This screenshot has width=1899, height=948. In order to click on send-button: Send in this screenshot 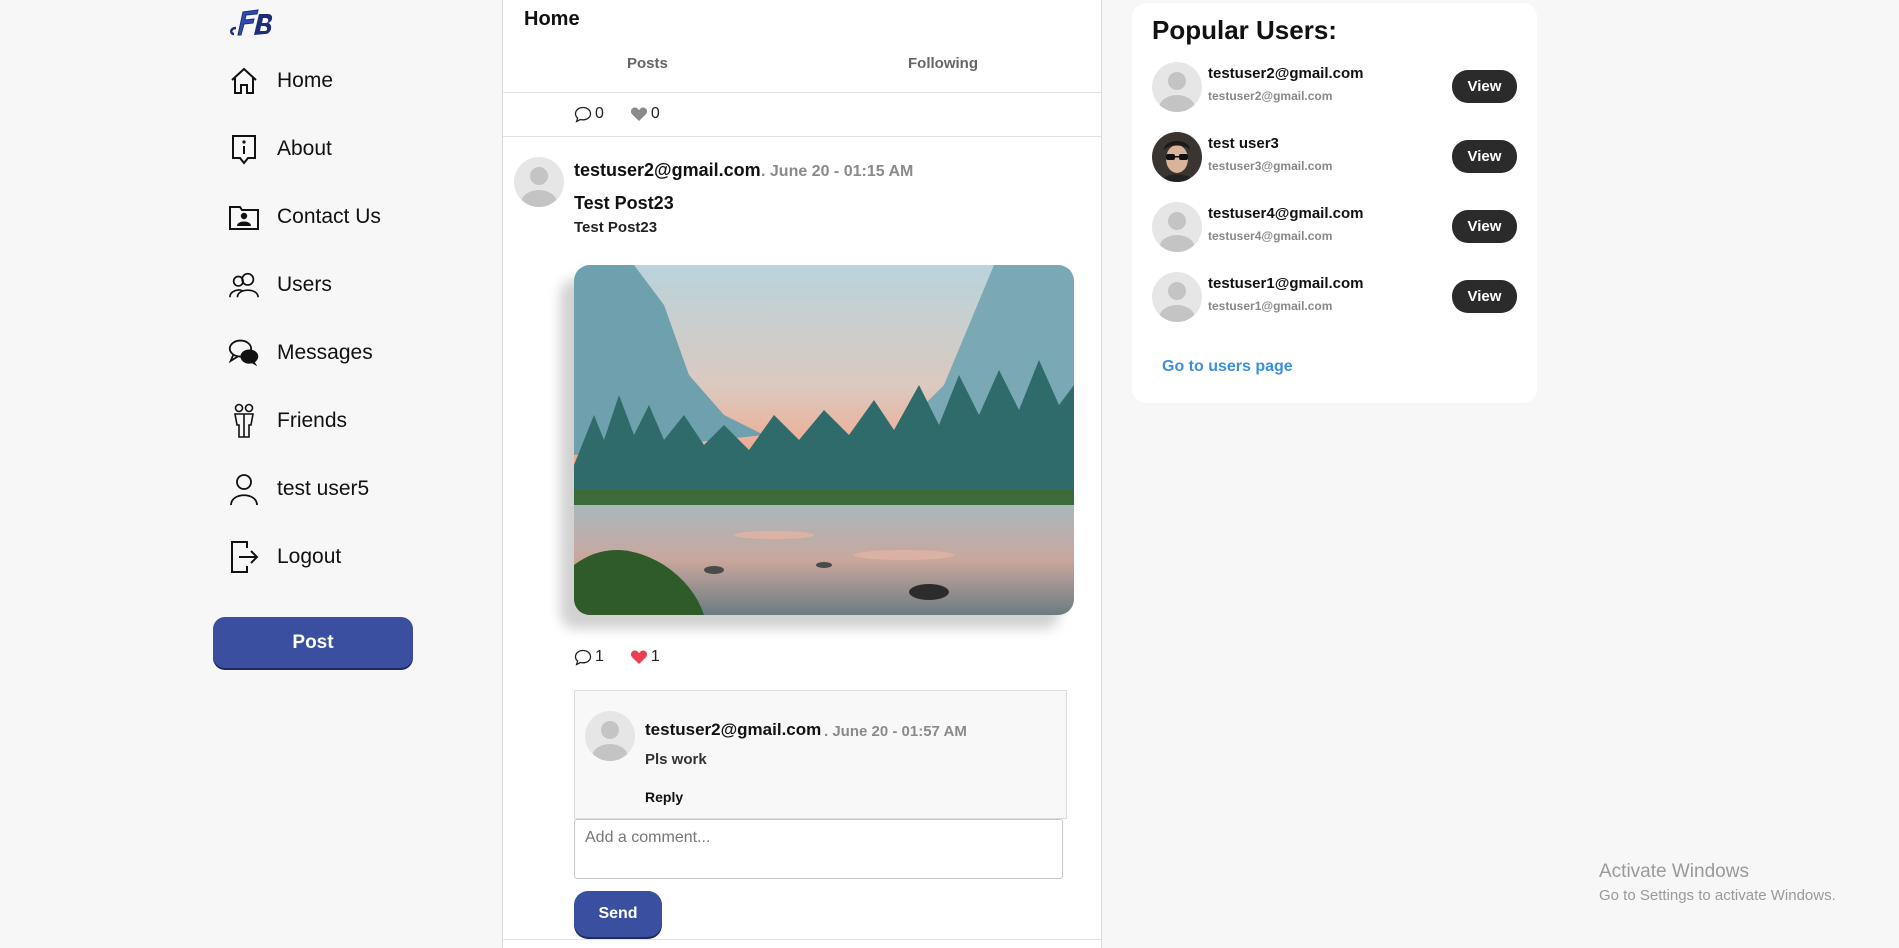, I will do `click(618, 914)`.